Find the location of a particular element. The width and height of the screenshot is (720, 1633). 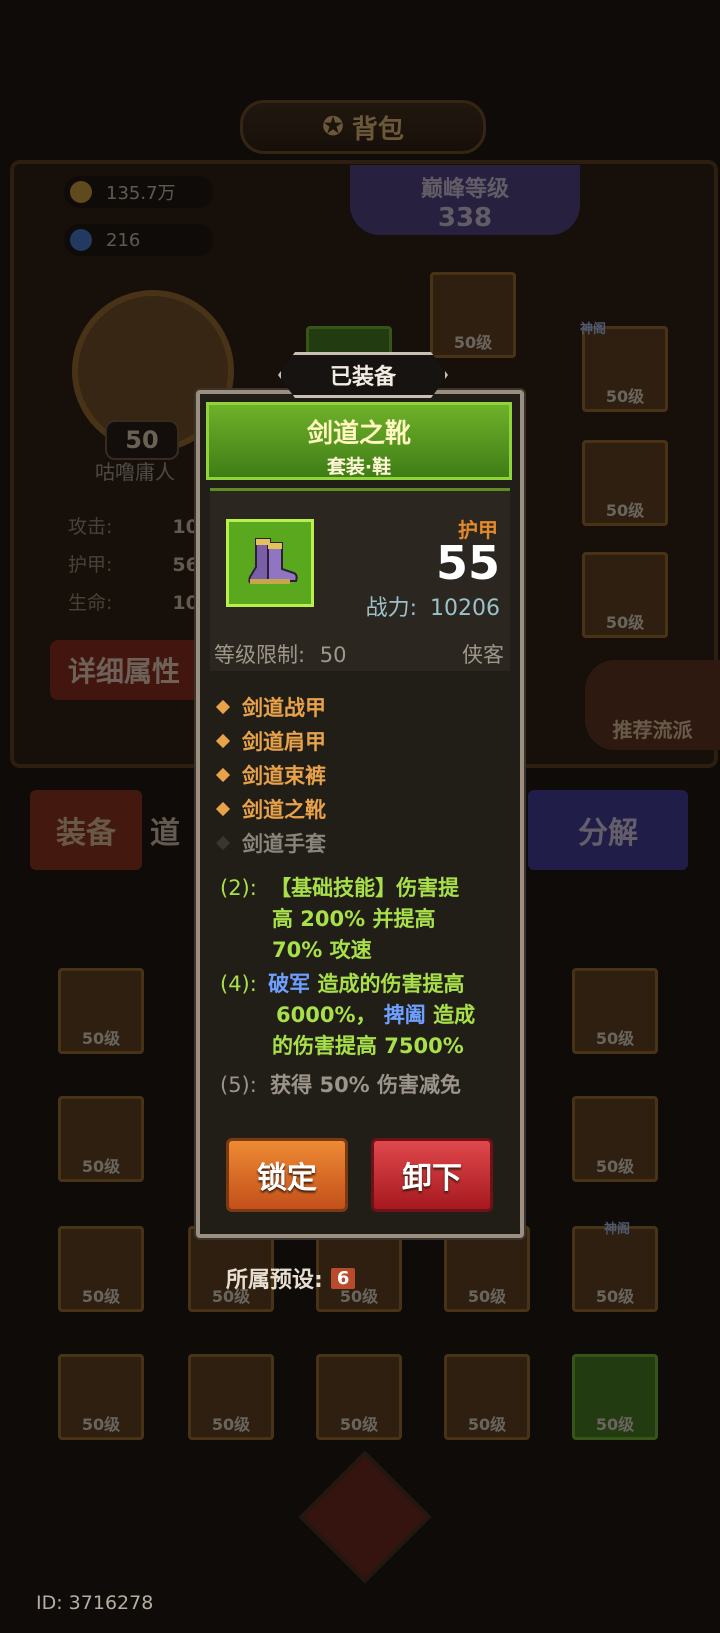

set-item-owned: 剑道肩甲 is located at coordinates (270, 741).